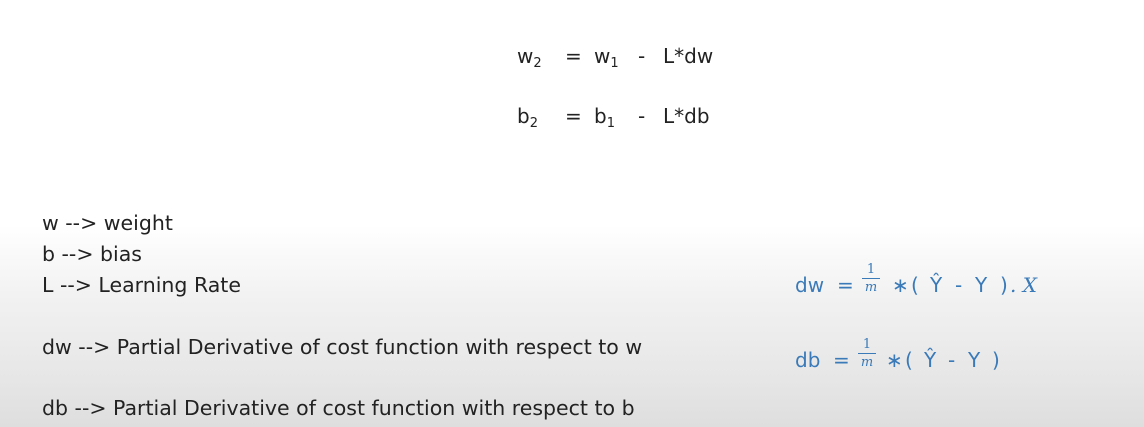  What do you see at coordinates (529, 57) in the screenshot?
I see `w2-term: w2` at bounding box center [529, 57].